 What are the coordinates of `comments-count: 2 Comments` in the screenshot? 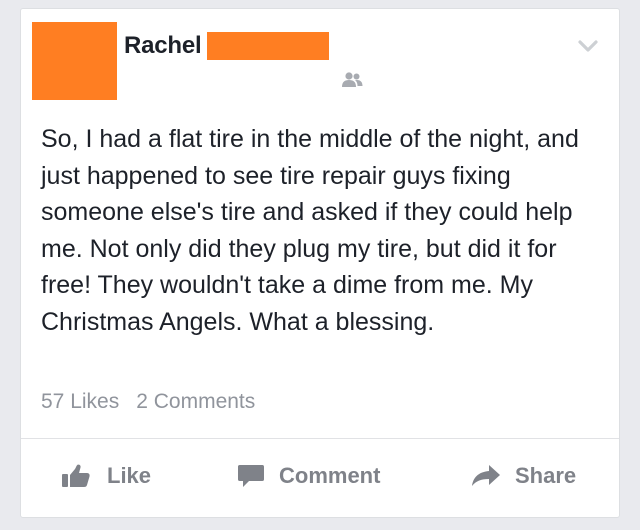 It's located at (195, 402).